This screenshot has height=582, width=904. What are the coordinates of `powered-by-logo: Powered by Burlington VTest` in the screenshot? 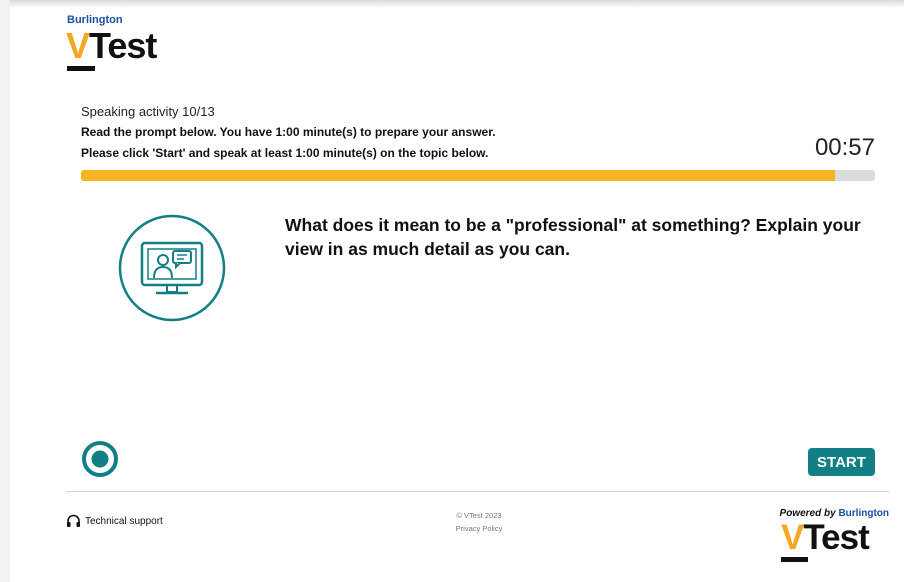 It's located at (835, 537).